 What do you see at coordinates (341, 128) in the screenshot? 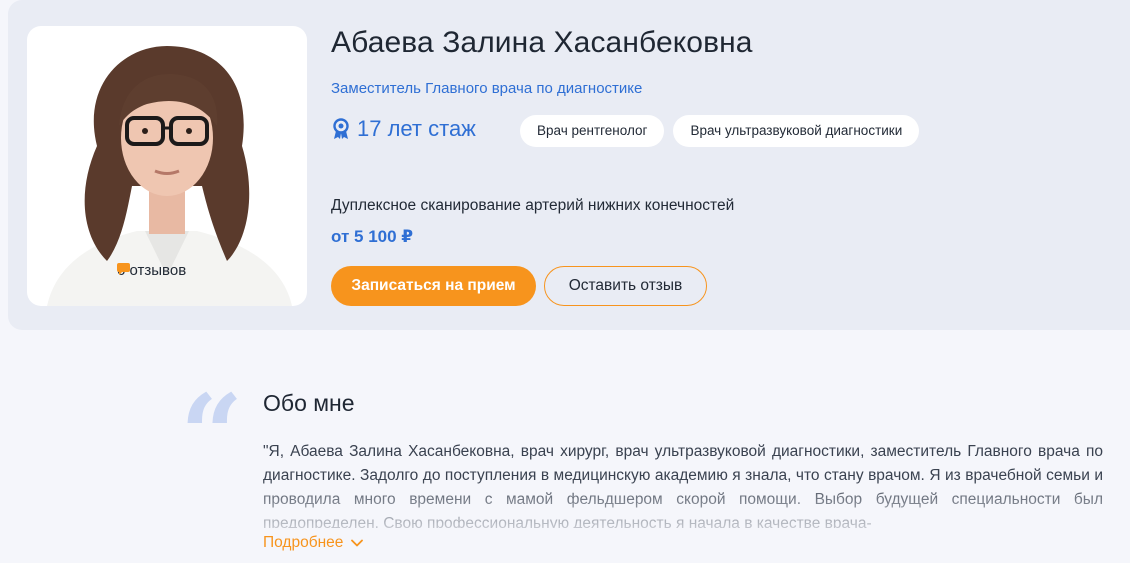
I see `award-medal-icon` at bounding box center [341, 128].